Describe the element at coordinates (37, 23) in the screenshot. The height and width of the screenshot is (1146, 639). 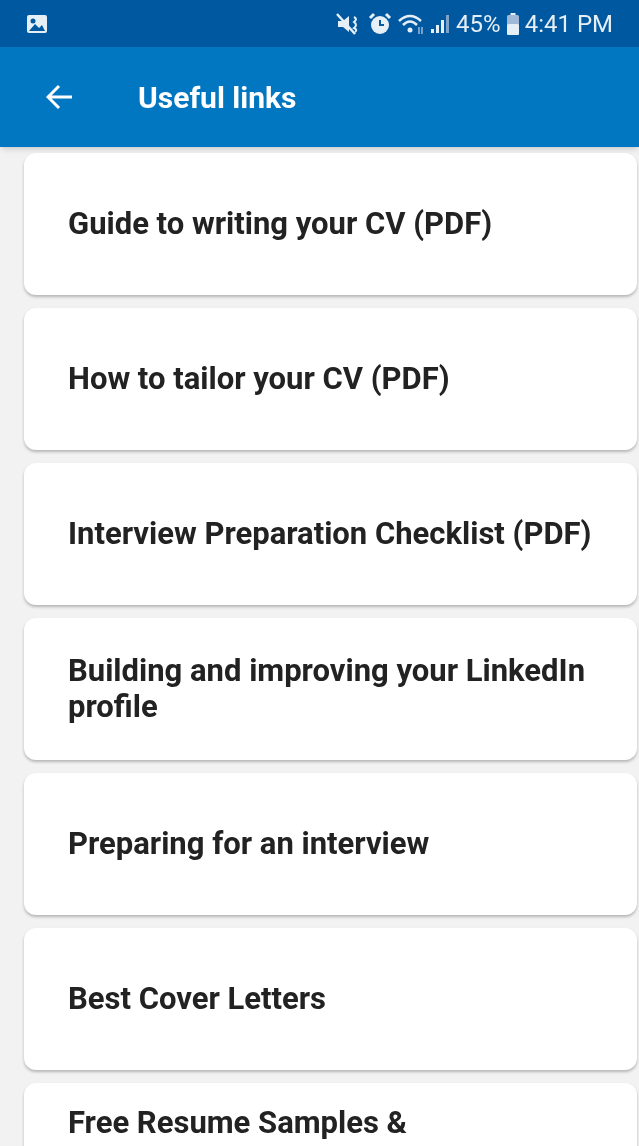
I see `gallery-icon` at that location.